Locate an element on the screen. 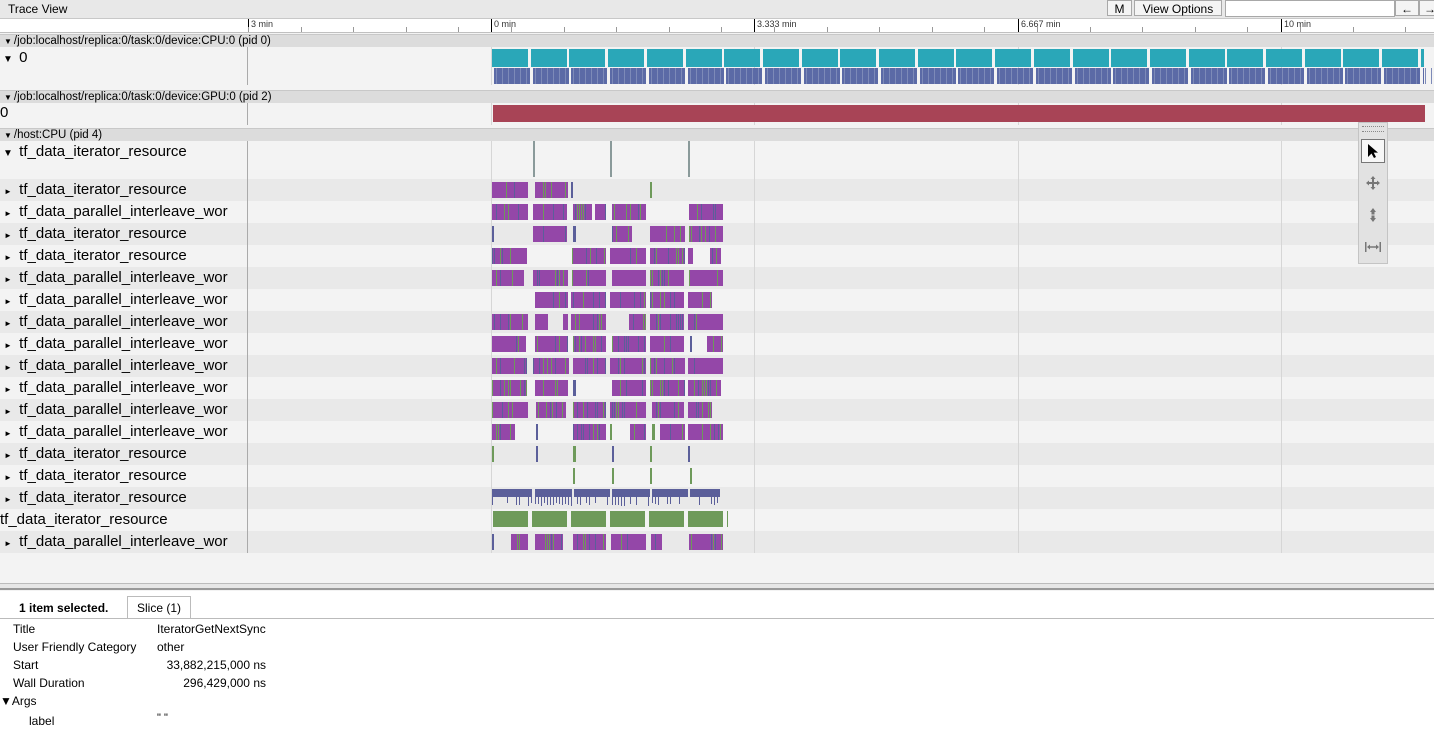 Image resolution: width=1434 pixels, height=729 pixels. collapse-triangle-icon: ▼ is located at coordinates (8, 41).